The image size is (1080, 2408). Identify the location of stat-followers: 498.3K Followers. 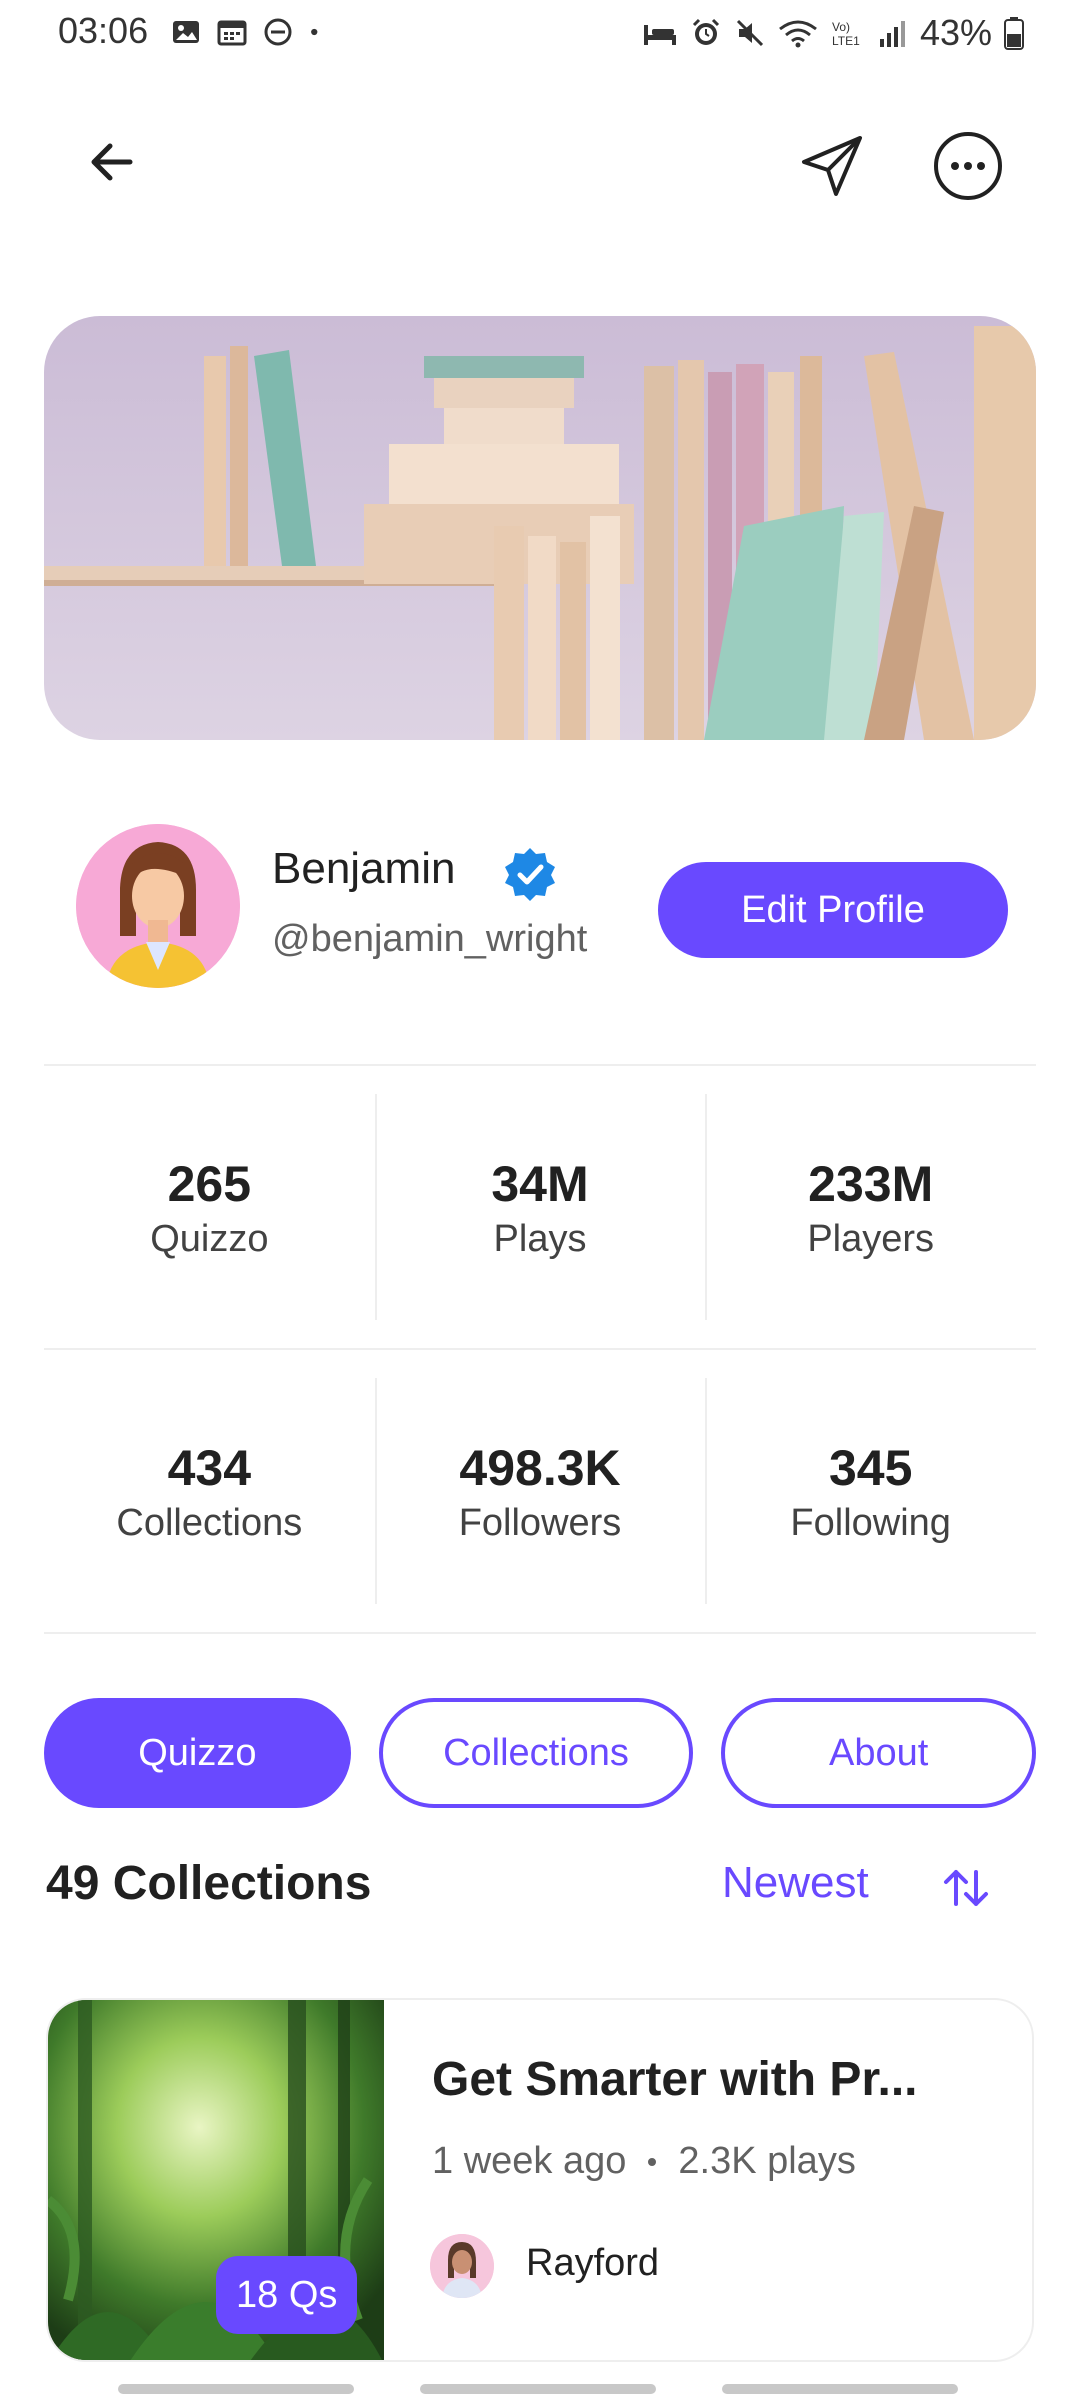
(540, 1491).